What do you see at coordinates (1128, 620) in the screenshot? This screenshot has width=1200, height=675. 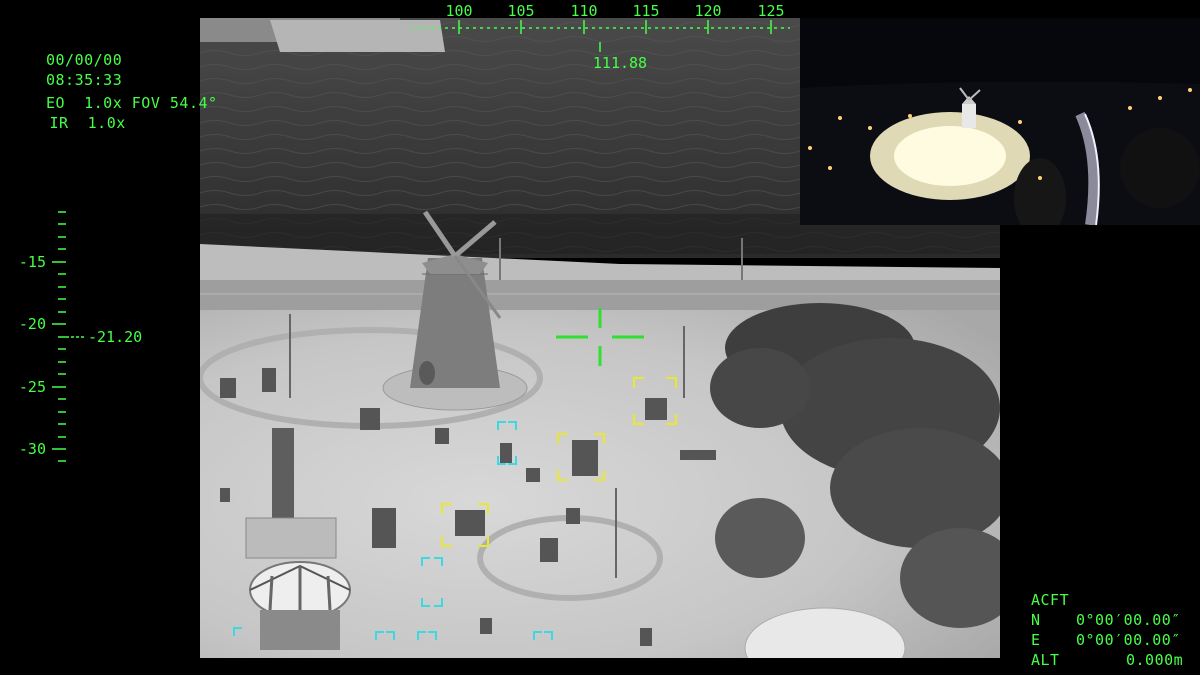 I see `north-coordinate: 0°00′00.00″` at bounding box center [1128, 620].